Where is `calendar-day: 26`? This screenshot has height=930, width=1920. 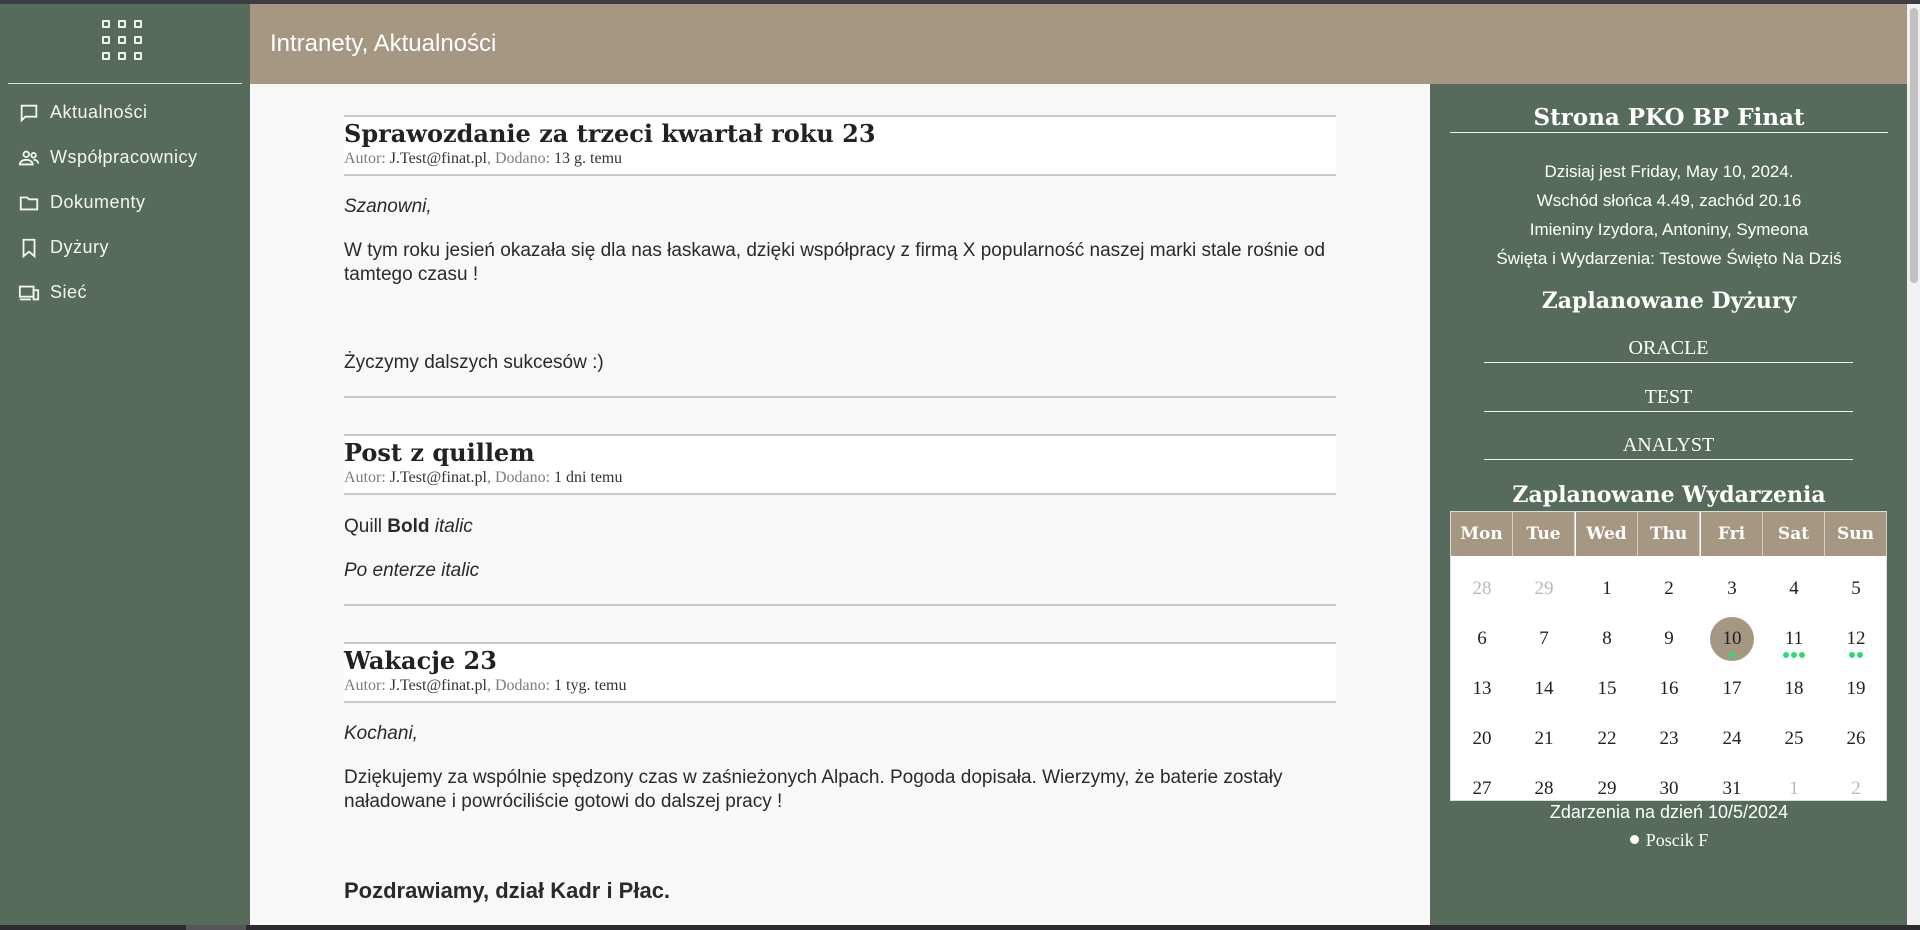
calendar-day: 26 is located at coordinates (1856, 741).